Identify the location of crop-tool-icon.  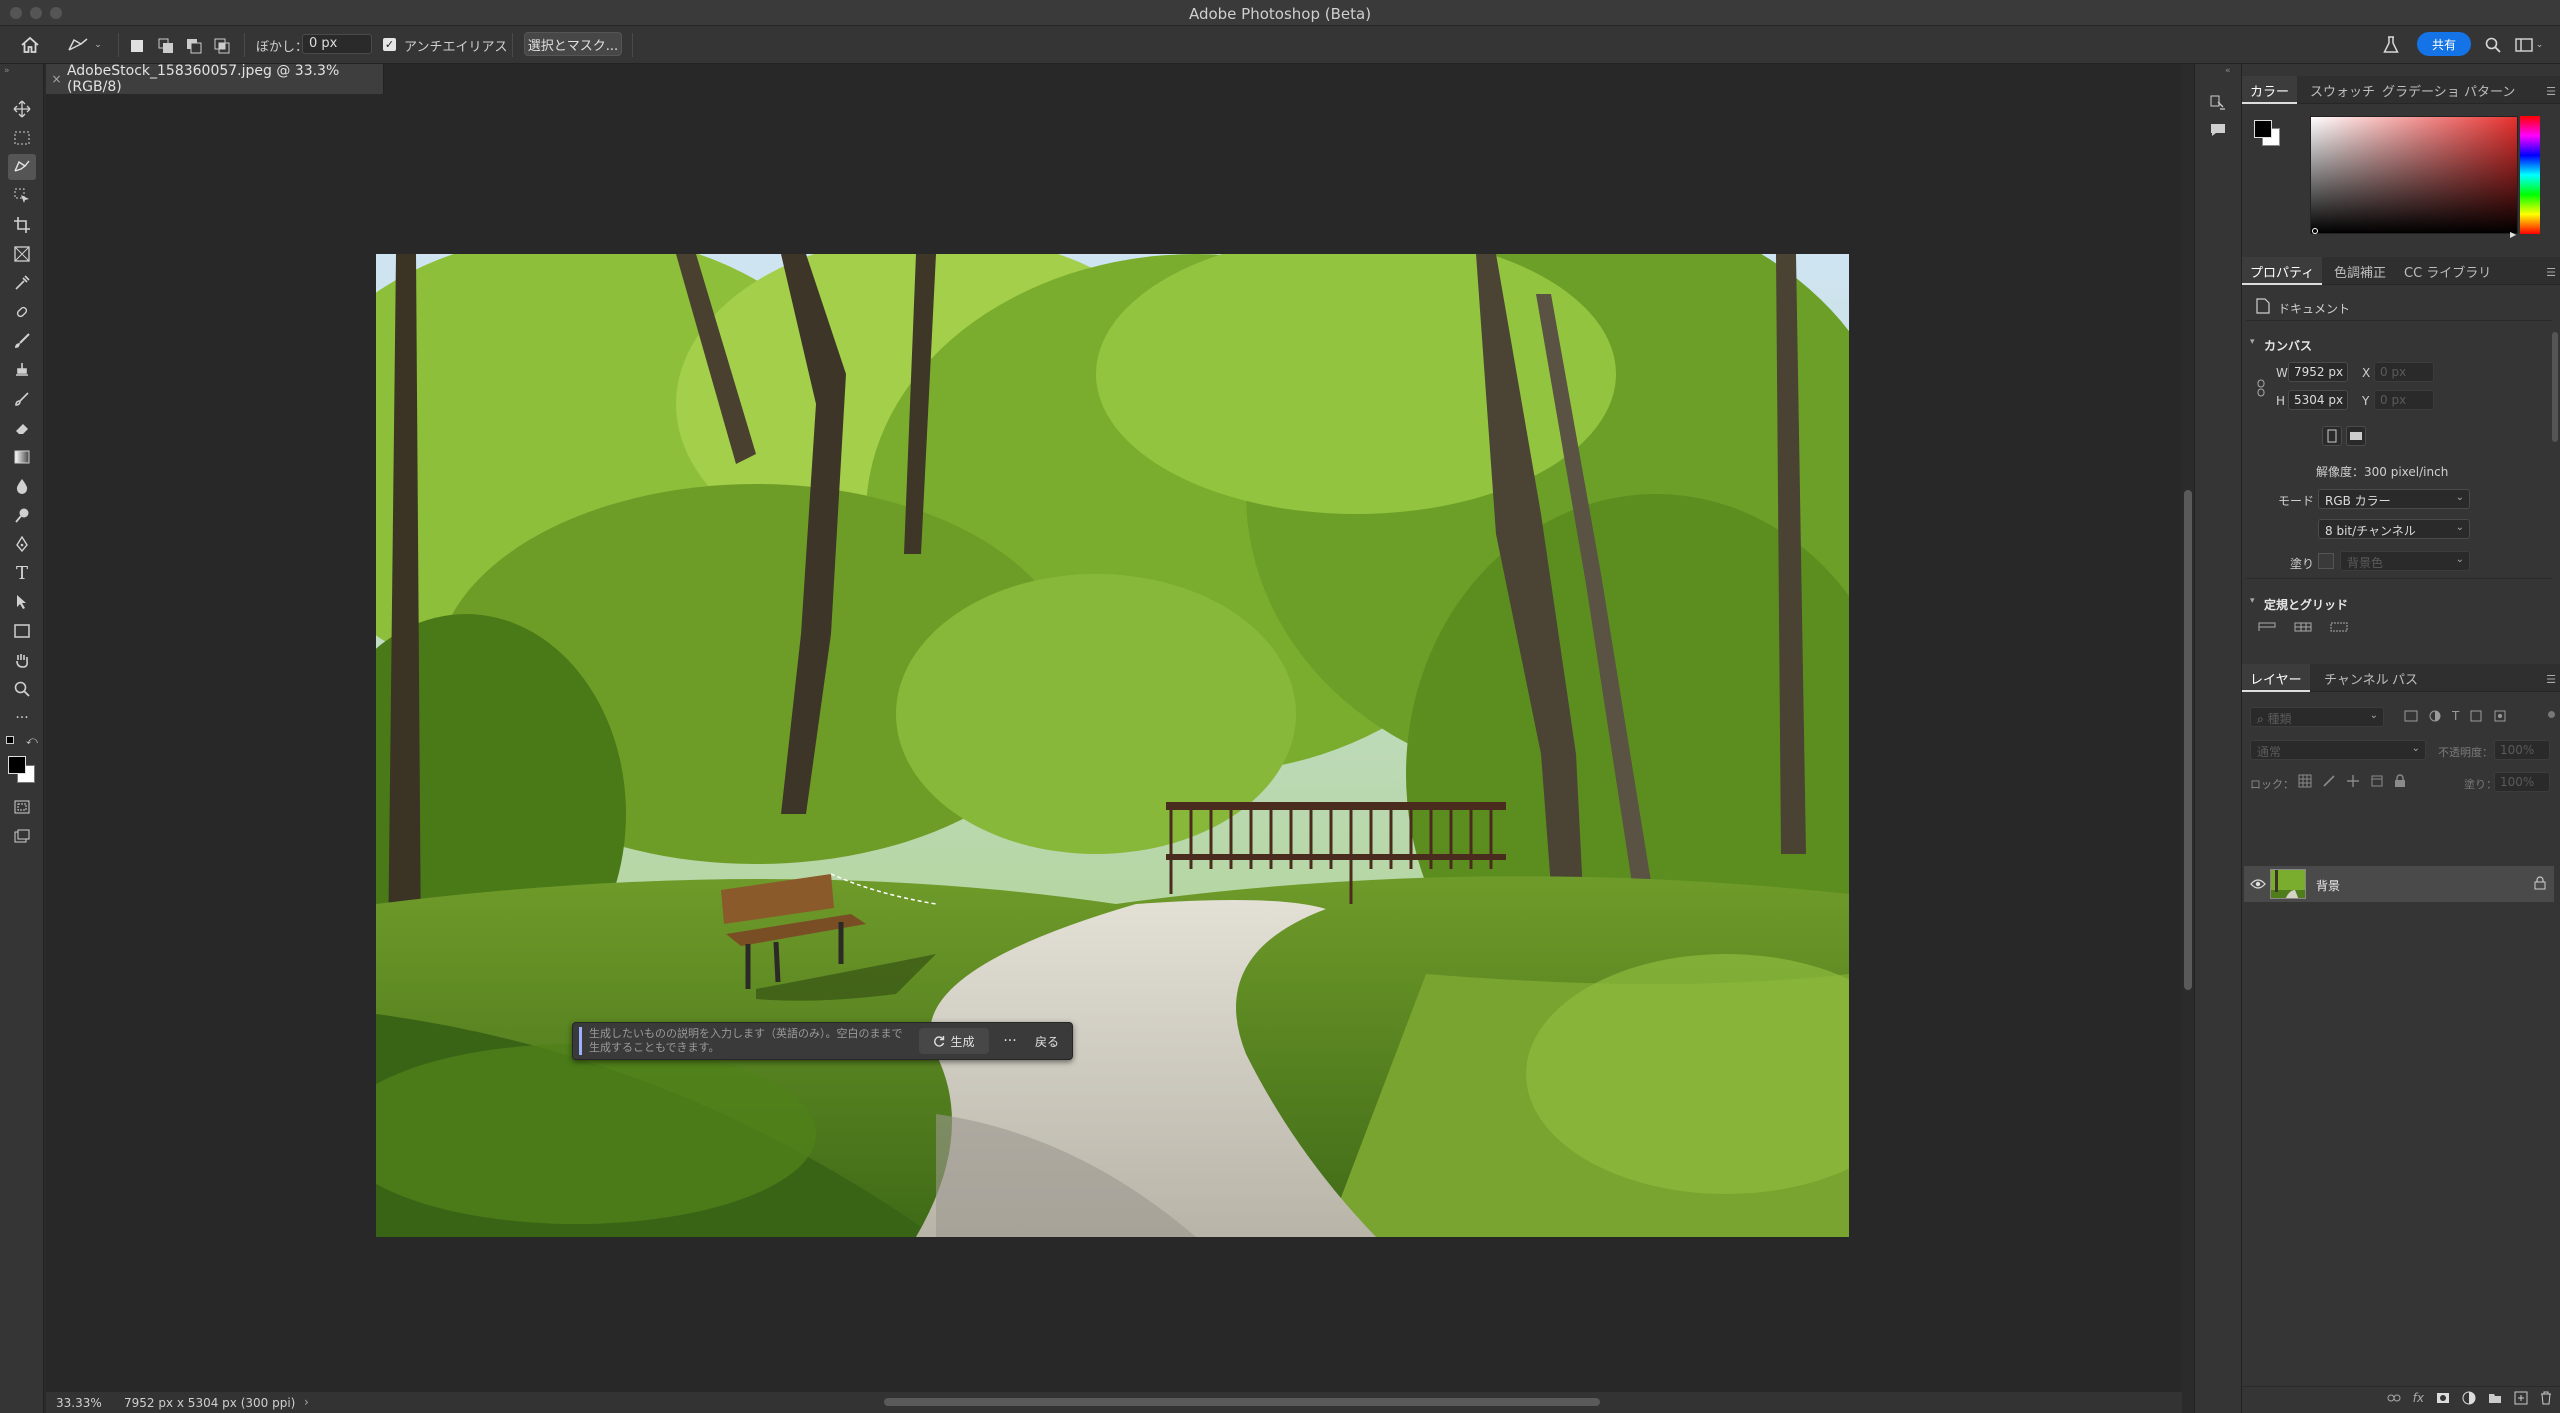
(22, 225).